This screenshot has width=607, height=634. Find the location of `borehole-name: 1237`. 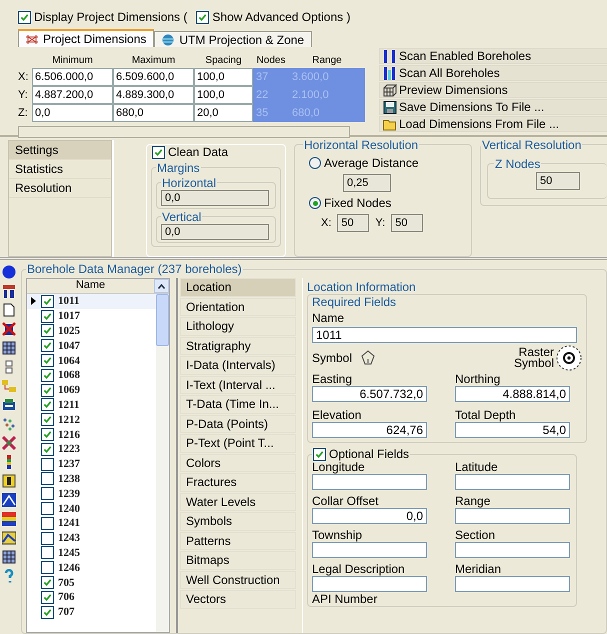

borehole-name: 1237 is located at coordinates (69, 464).